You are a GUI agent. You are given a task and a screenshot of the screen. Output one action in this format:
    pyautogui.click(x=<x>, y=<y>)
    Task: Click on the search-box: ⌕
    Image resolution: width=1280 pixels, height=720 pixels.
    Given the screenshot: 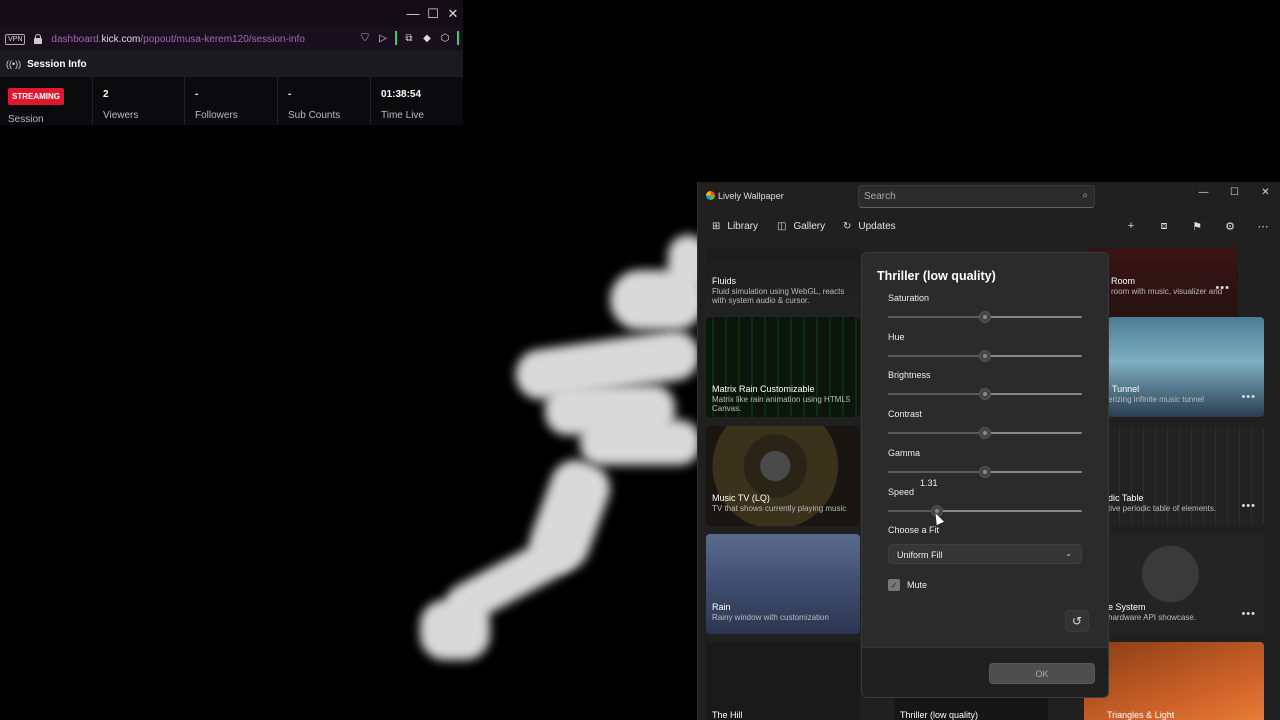 What is the action you would take?
    pyautogui.click(x=976, y=196)
    